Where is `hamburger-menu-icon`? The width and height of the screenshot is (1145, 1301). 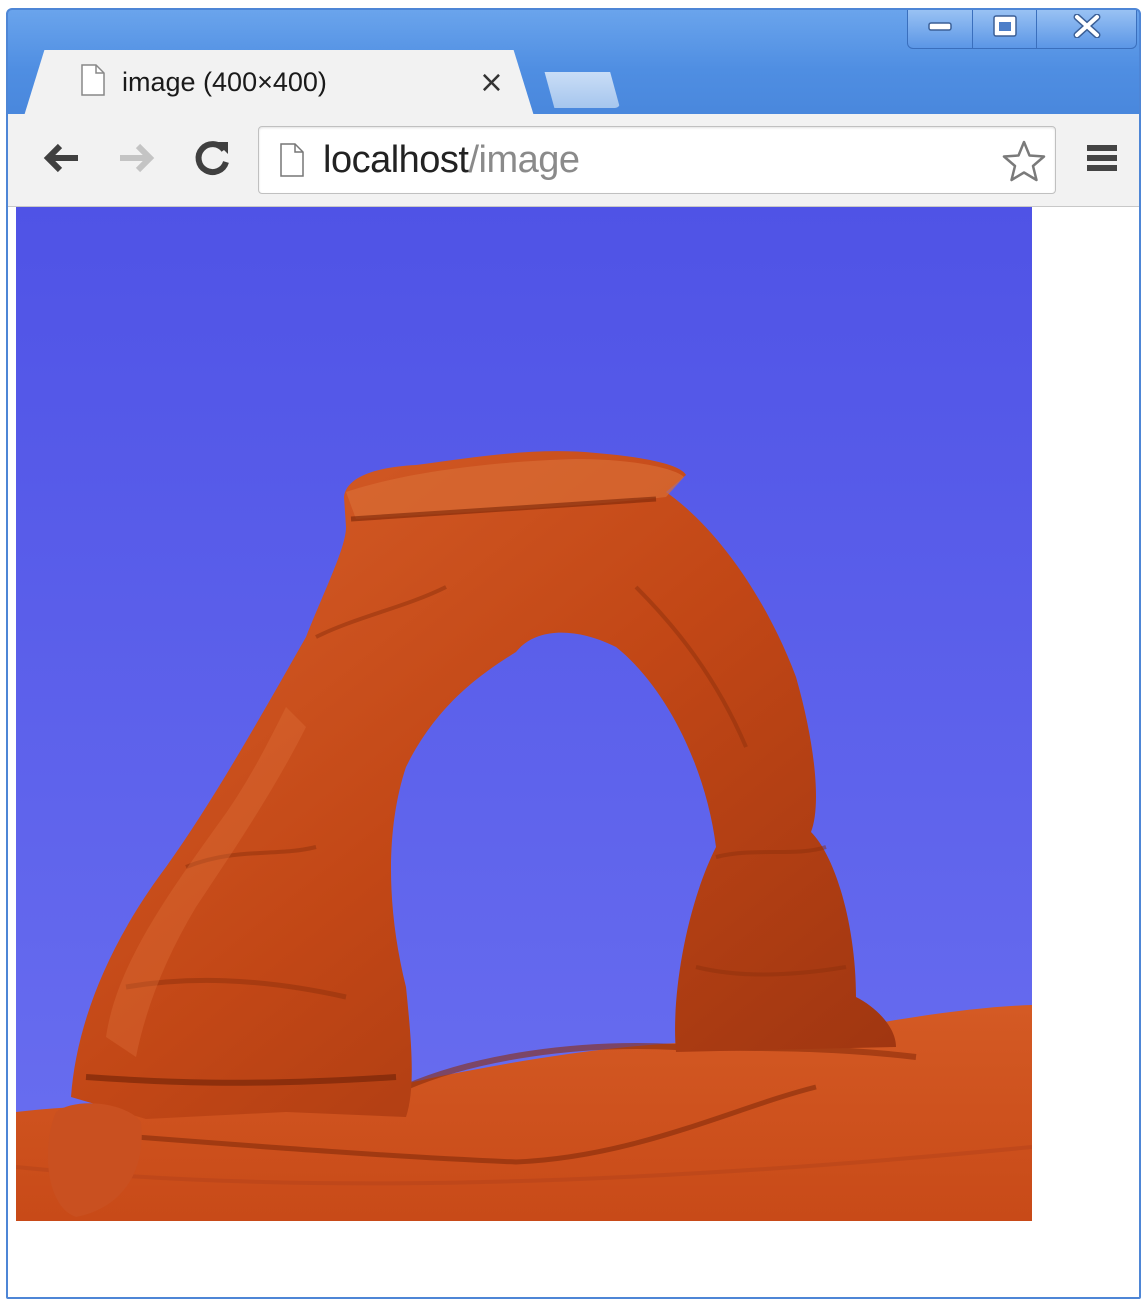
hamburger-menu-icon is located at coordinates (1102, 160).